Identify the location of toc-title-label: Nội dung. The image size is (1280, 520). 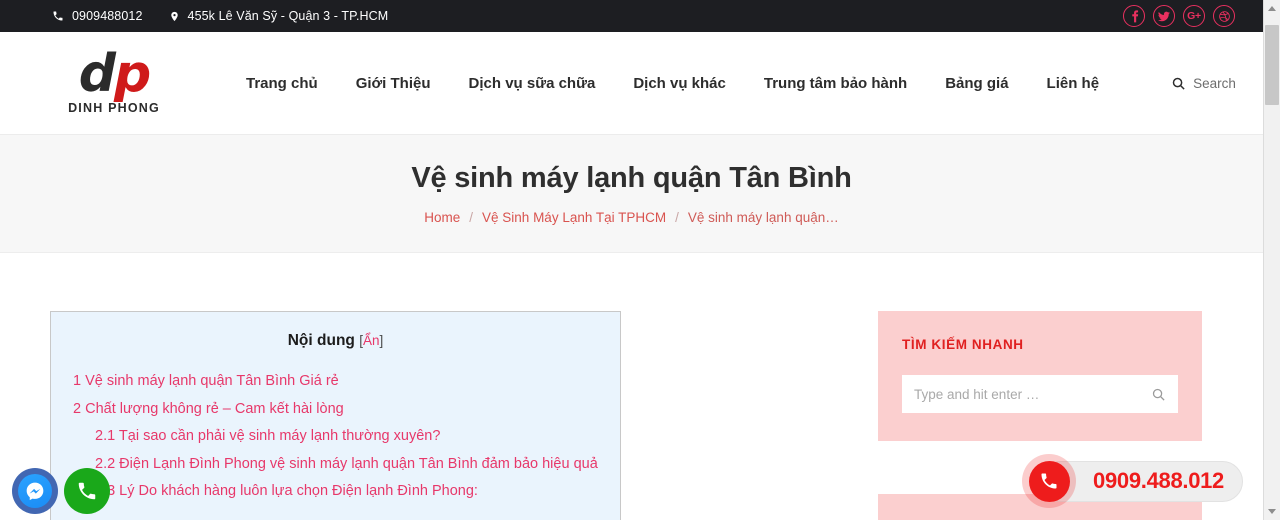
(321, 340).